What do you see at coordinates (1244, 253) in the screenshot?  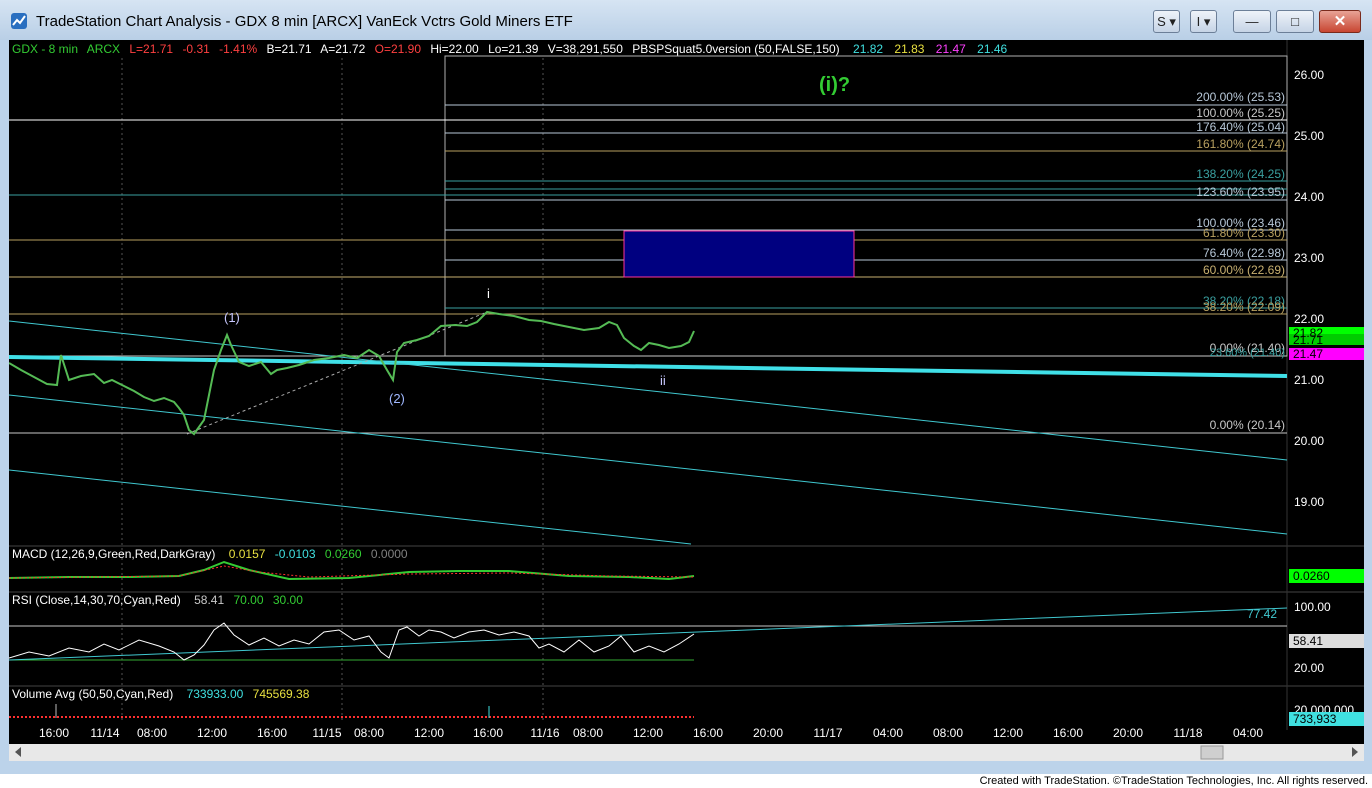 I see `fib-label: 76.40% (22.98)` at bounding box center [1244, 253].